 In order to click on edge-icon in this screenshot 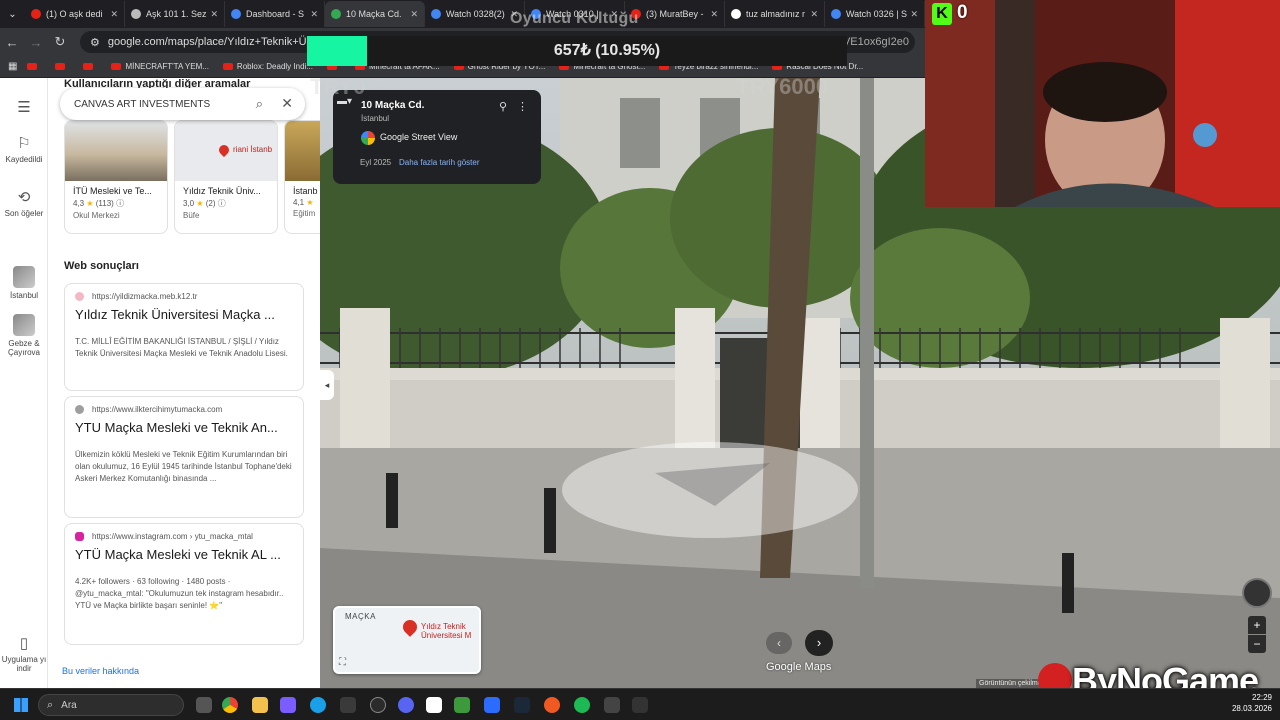, I will do `click(318, 705)`.